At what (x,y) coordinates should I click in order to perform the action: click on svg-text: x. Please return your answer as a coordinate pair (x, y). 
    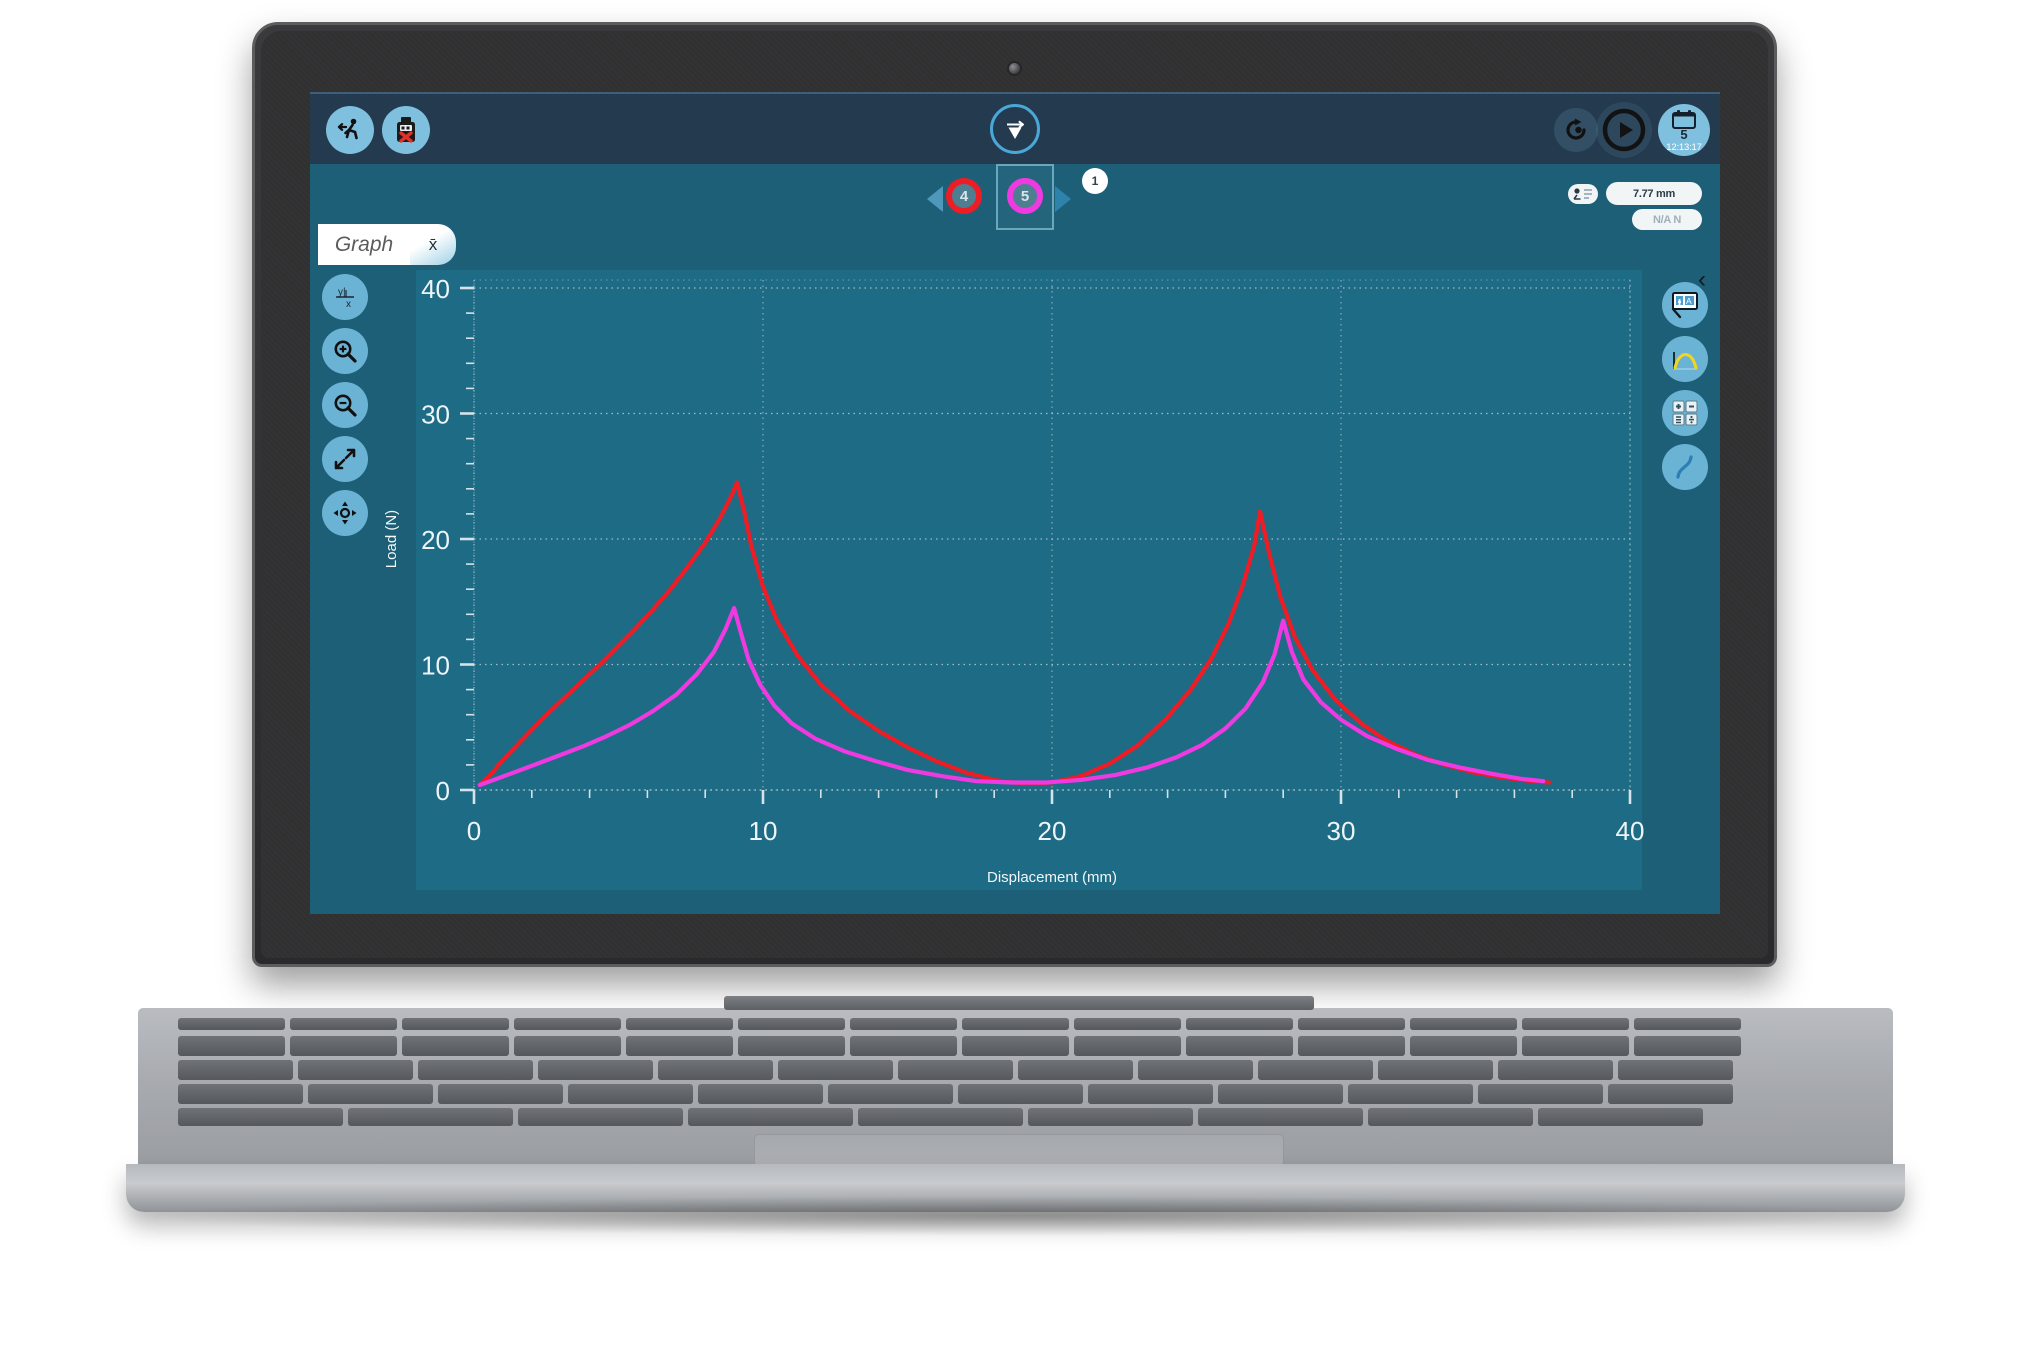
    Looking at the image, I should click on (348, 304).